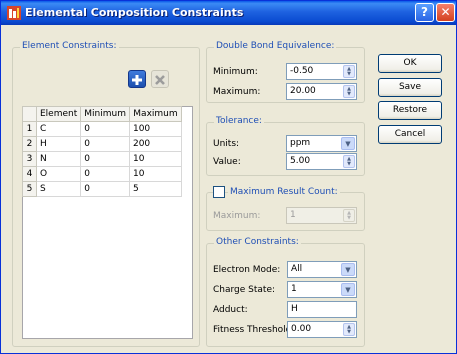  I want to click on element-cell: N, so click(58, 159).